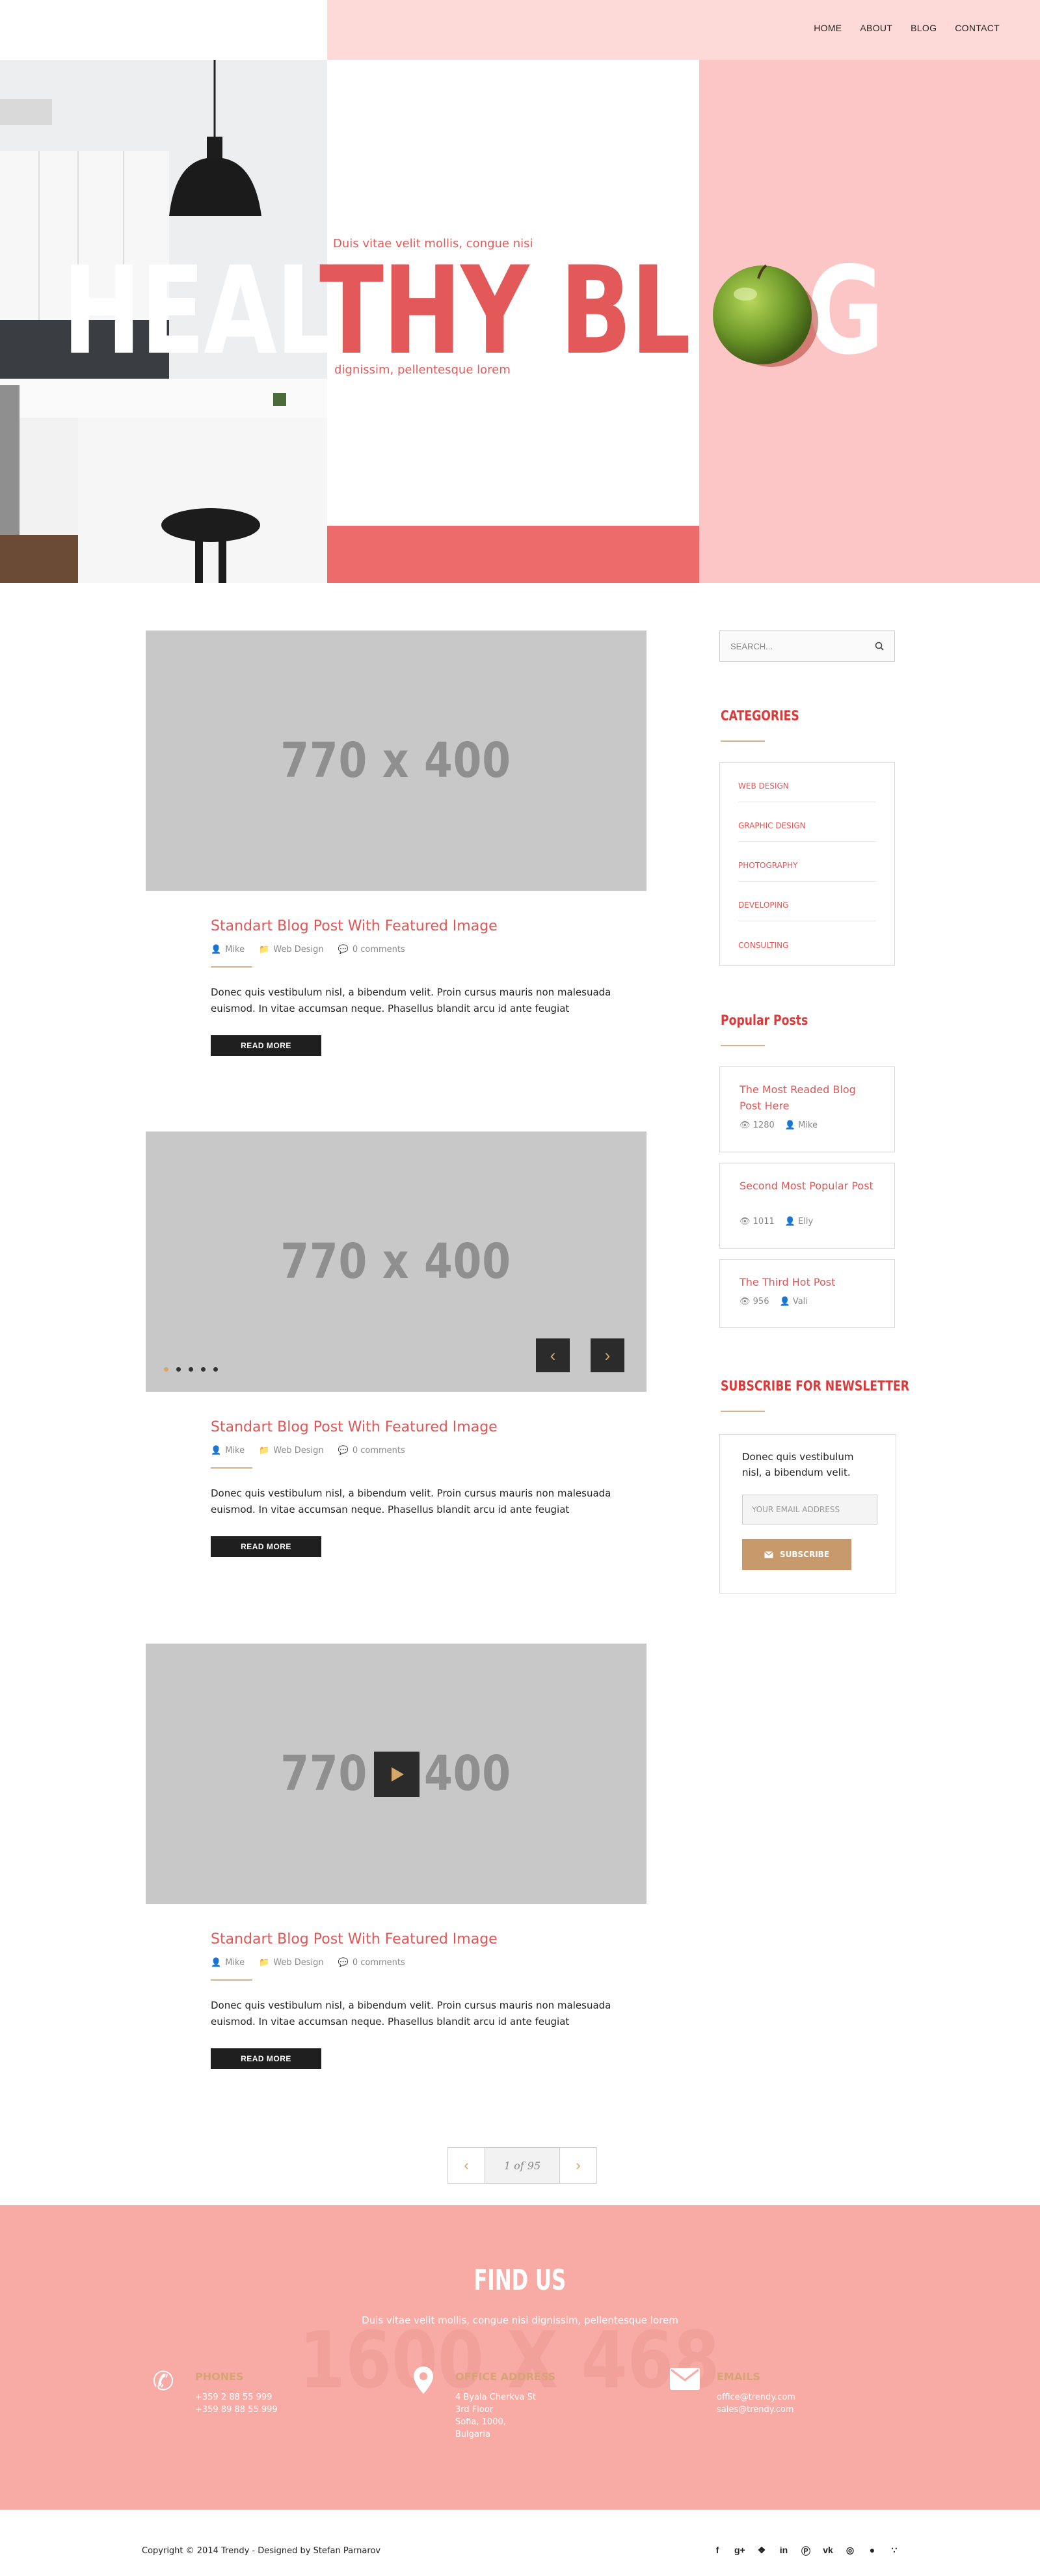 The image size is (1040, 2576). Describe the element at coordinates (553, 1355) in the screenshot. I see `slider-prev-button: ‹` at that location.